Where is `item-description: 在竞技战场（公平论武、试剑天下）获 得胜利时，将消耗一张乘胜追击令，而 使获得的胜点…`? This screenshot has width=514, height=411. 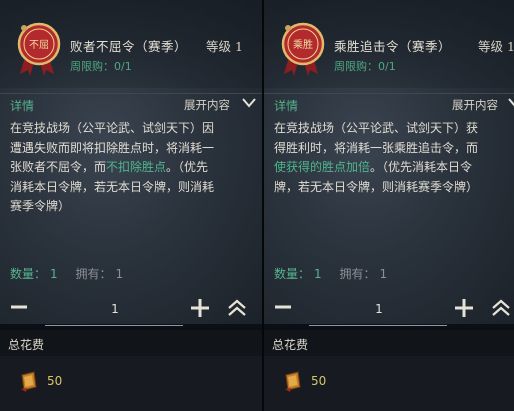 item-description: 在竞技战场（公平论武、试剑天下）获 得胜利时，将消耗一张乘胜追击令，而 使获得的胜点… is located at coordinates (394, 158).